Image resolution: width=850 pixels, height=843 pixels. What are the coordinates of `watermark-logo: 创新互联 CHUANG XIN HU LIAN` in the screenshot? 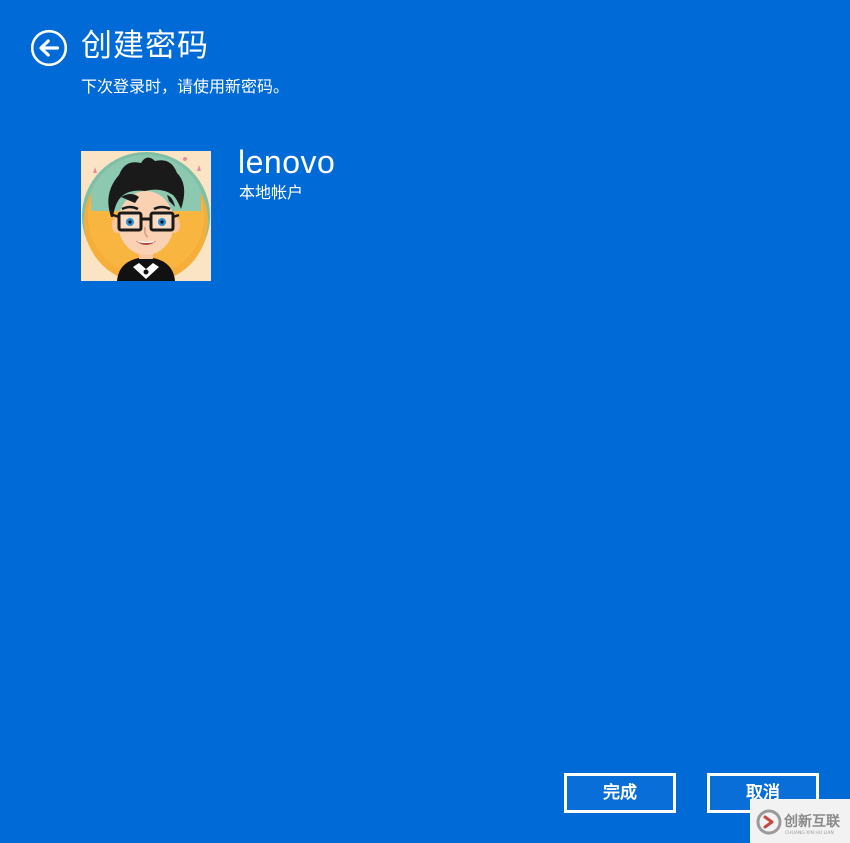 It's located at (800, 821).